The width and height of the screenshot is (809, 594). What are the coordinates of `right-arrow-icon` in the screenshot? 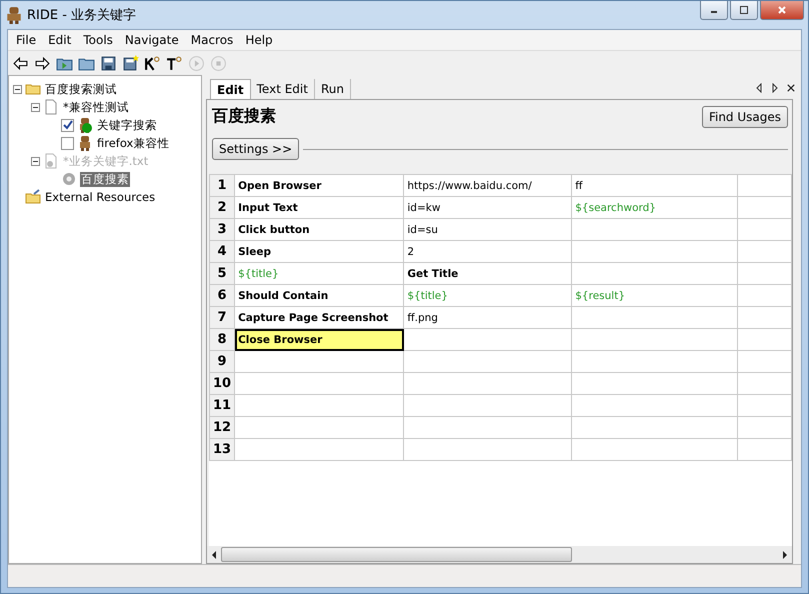 It's located at (775, 88).